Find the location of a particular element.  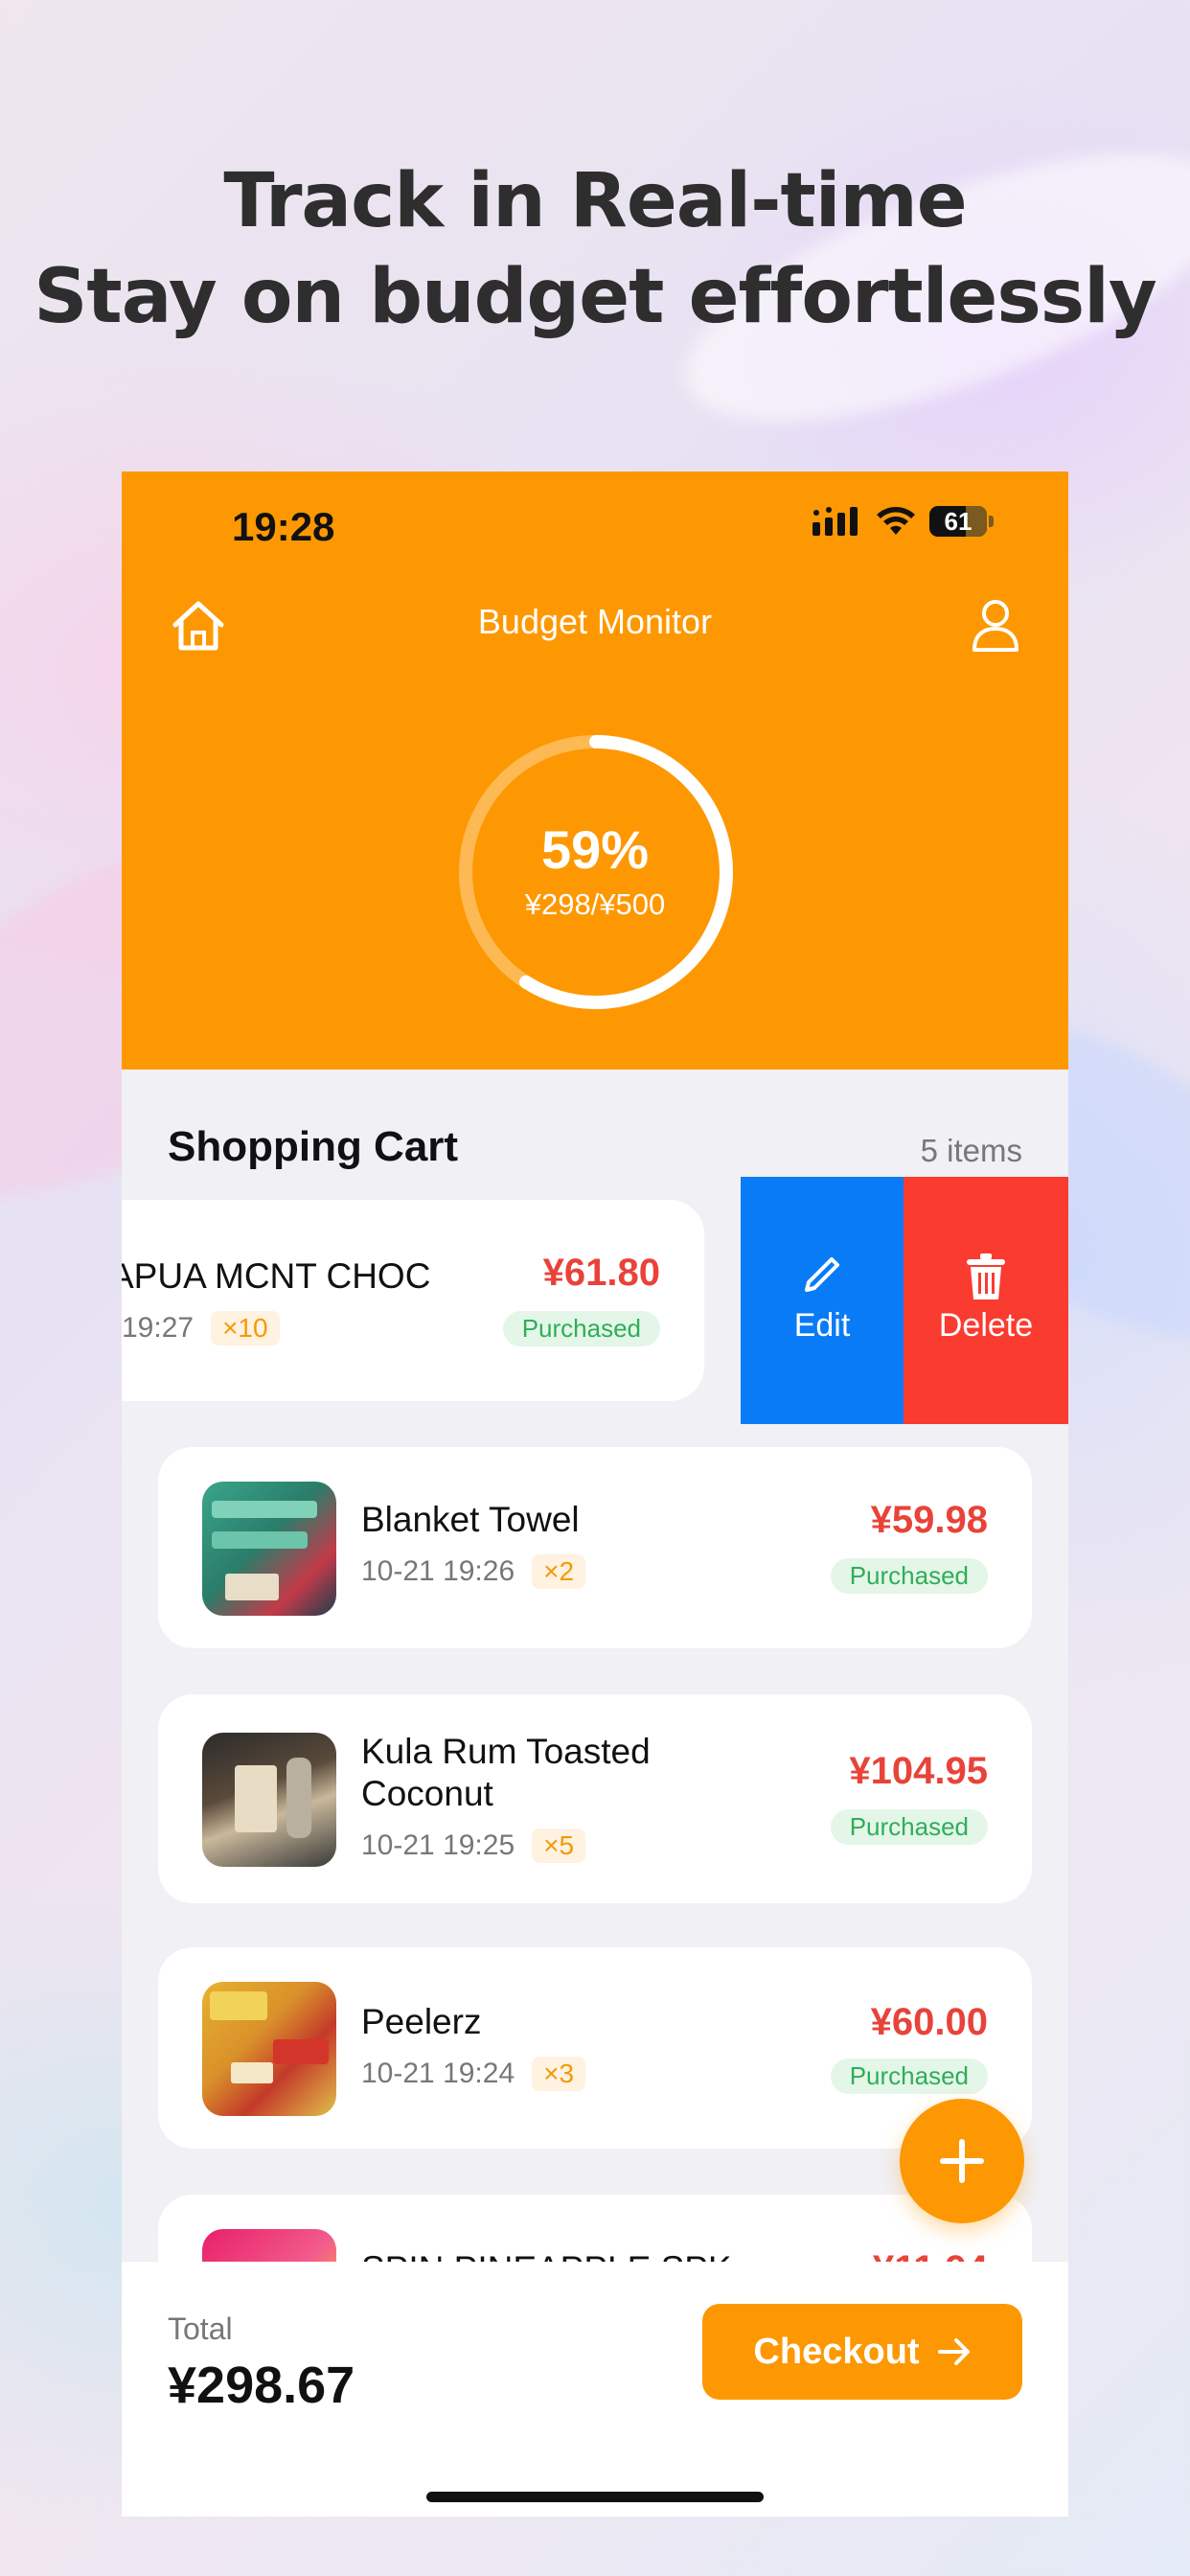

checkout-label: Checkout is located at coordinates (837, 2351).